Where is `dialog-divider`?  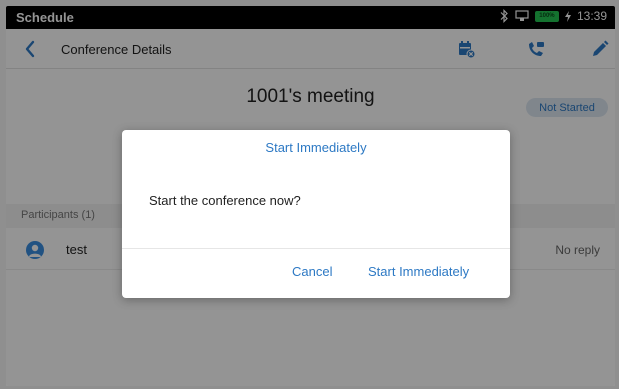 dialog-divider is located at coordinates (316, 248).